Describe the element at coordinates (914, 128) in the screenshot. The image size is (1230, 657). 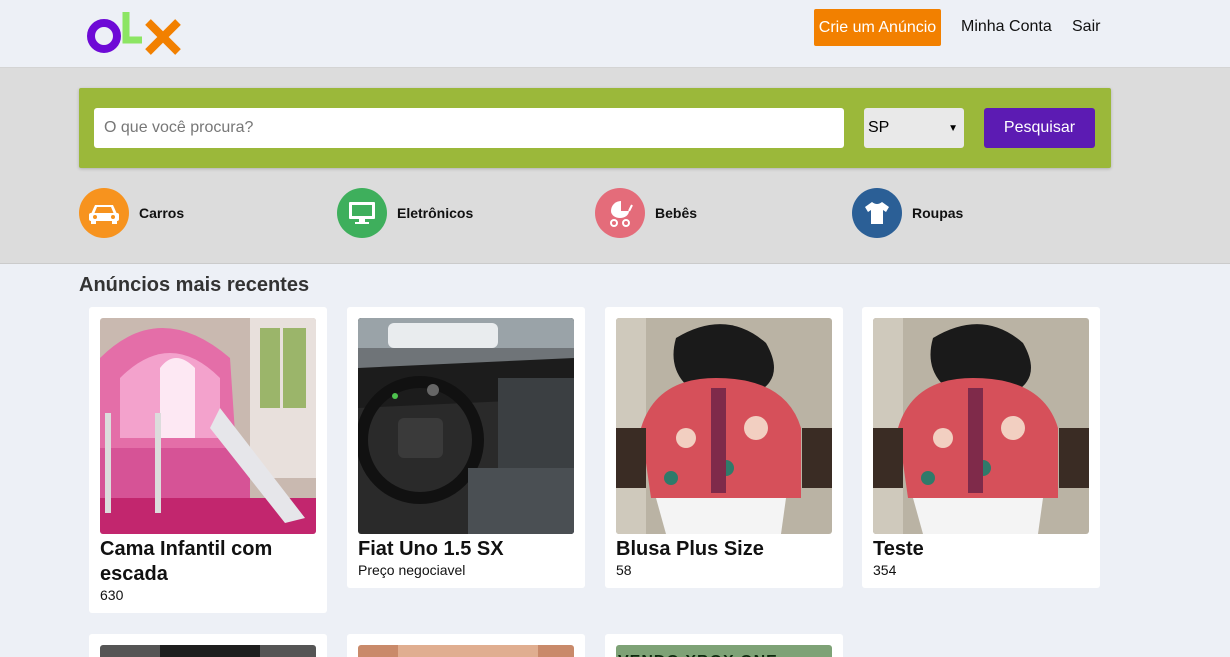
I see `state-select: SP ▼` at that location.